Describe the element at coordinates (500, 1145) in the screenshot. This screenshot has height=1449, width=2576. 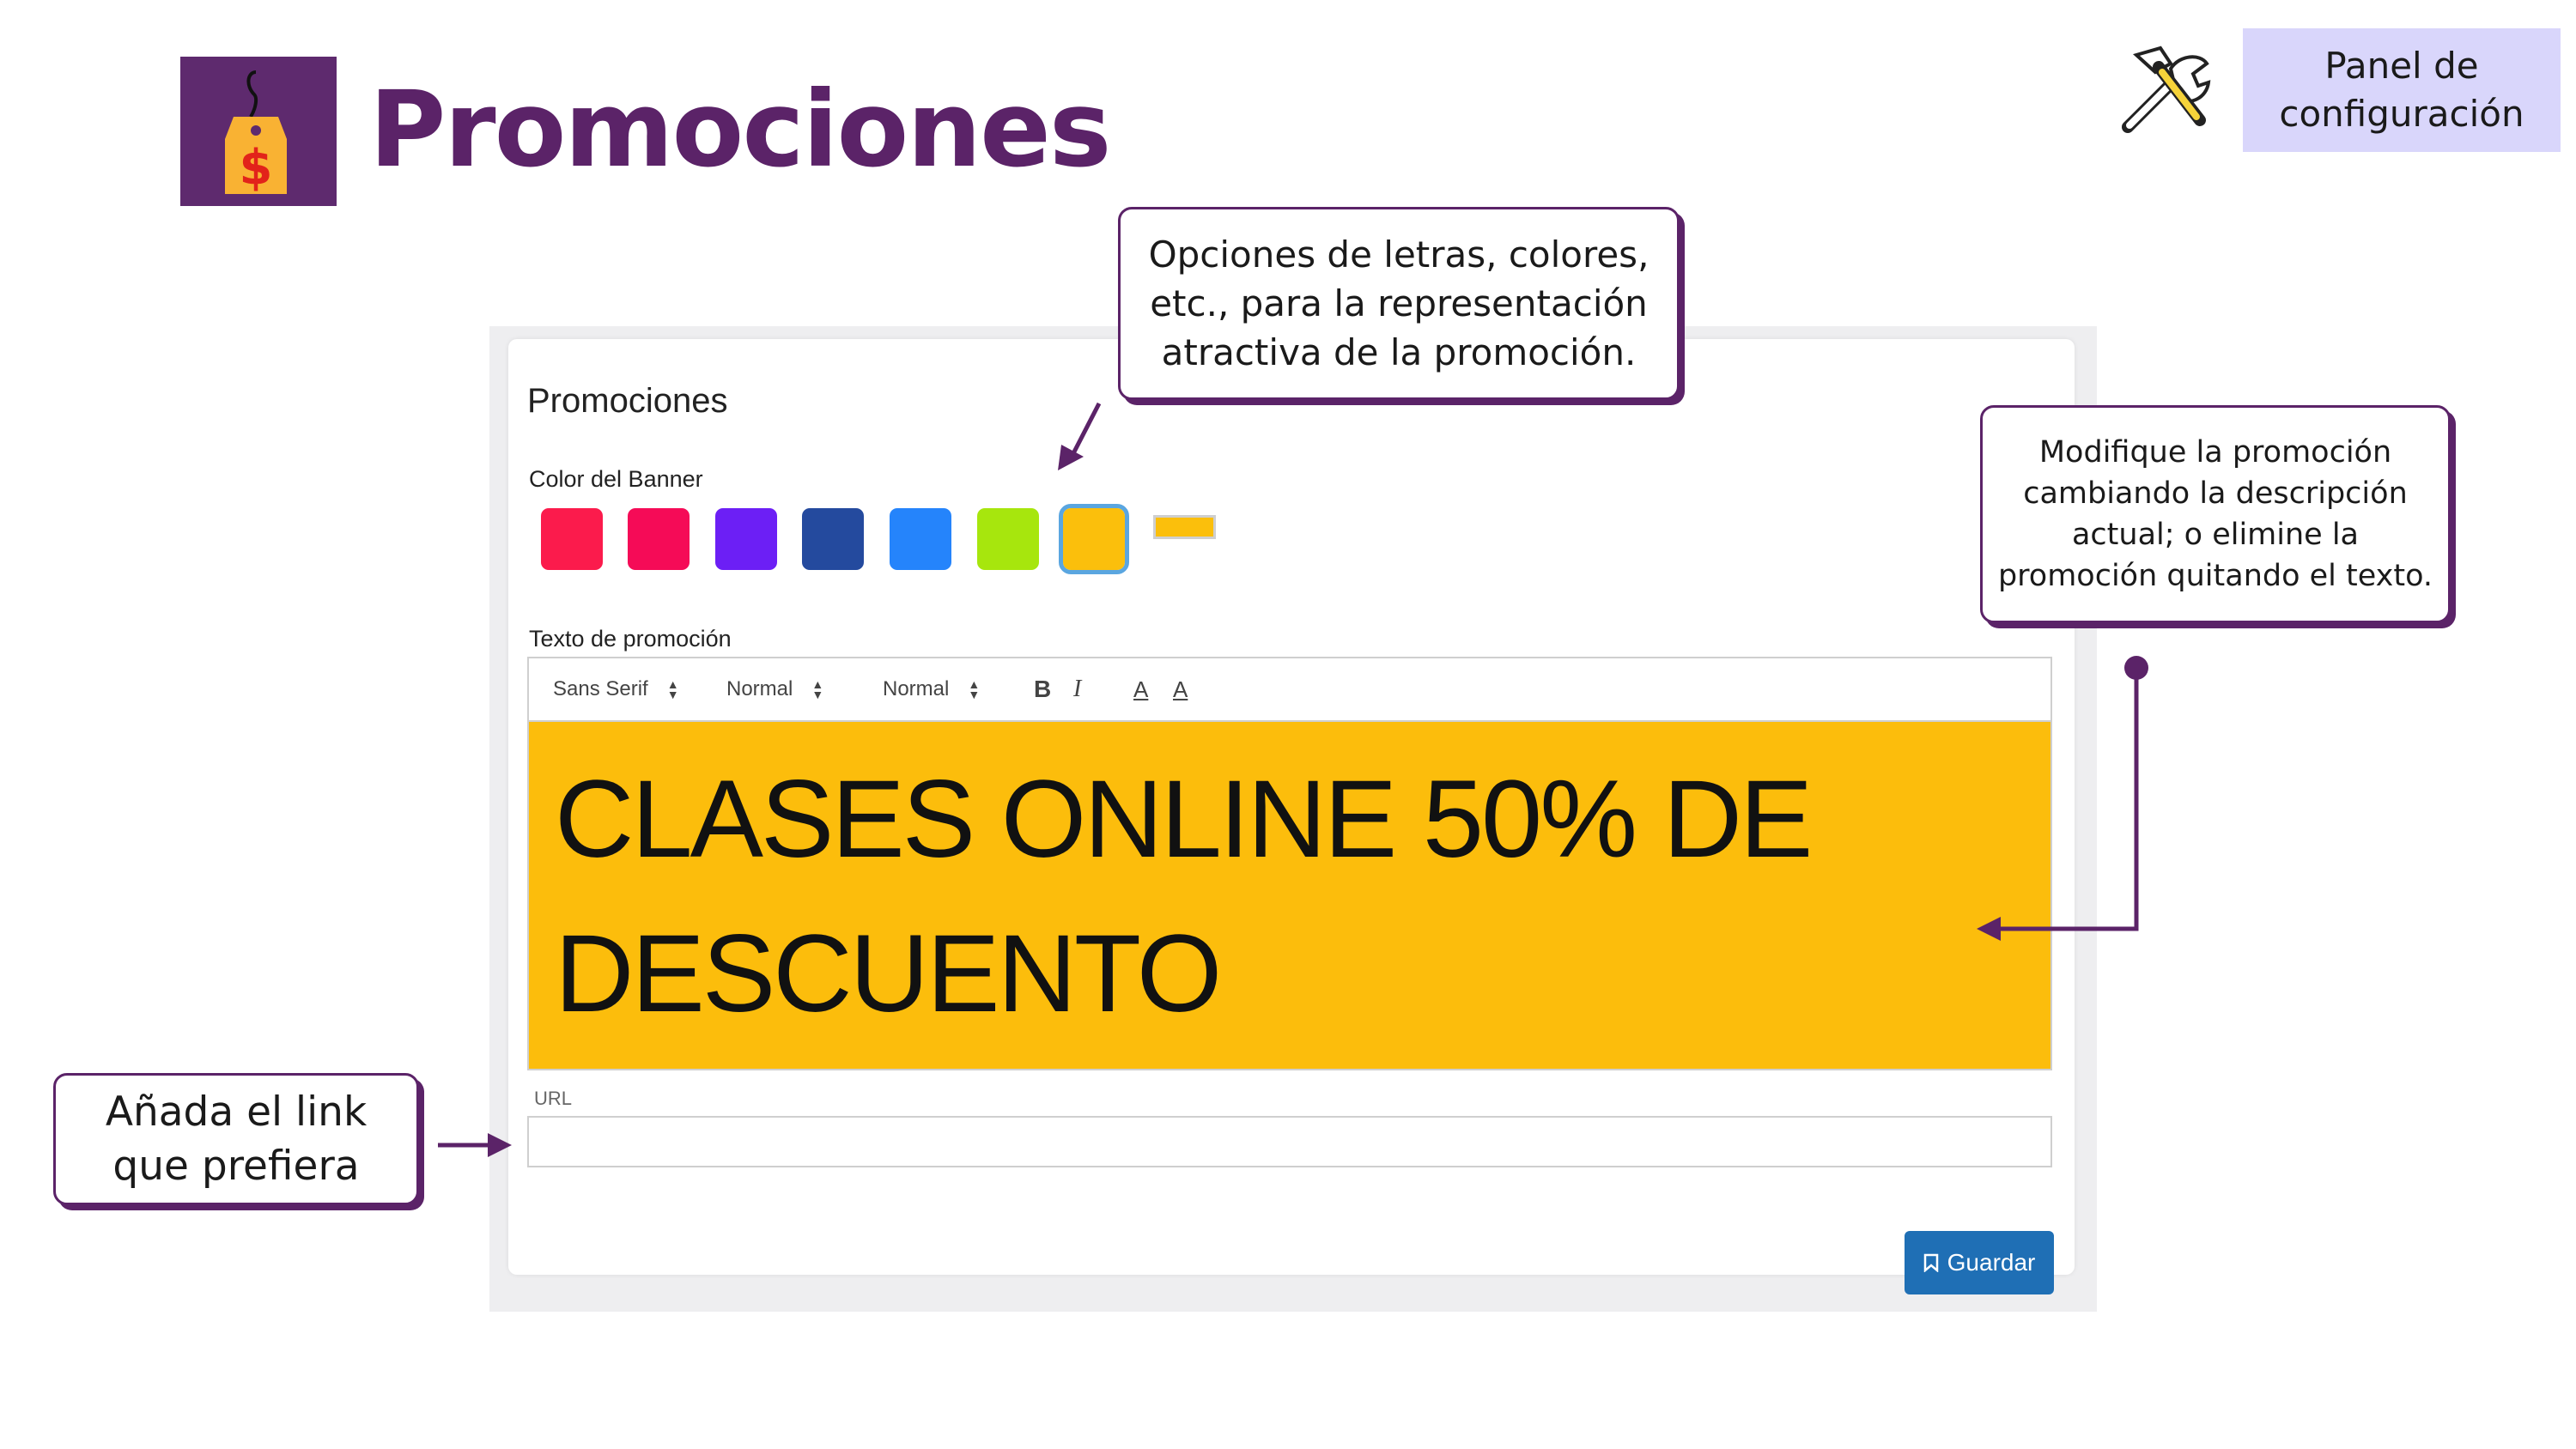
I see `link-arrowhead` at that location.